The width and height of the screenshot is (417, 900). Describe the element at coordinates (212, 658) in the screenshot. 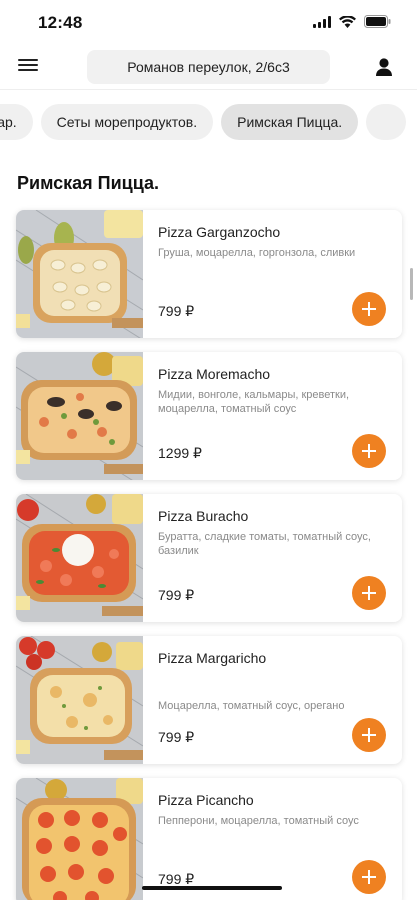

I see `product-name: Pizza Margaricho` at that location.